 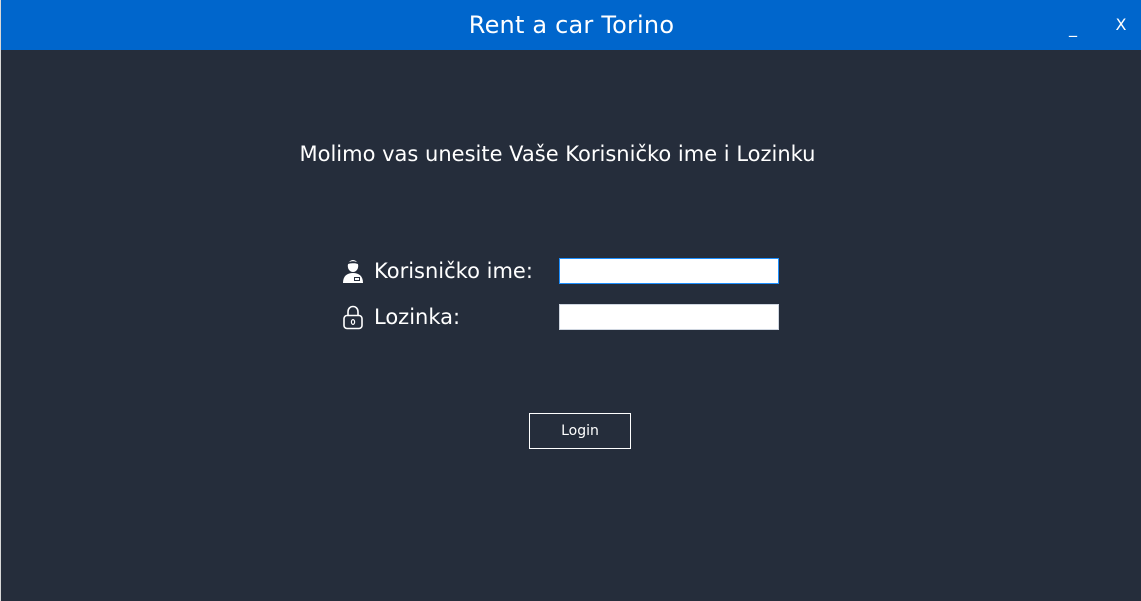 What do you see at coordinates (417, 317) in the screenshot?
I see `password-label: Lozinka:` at bounding box center [417, 317].